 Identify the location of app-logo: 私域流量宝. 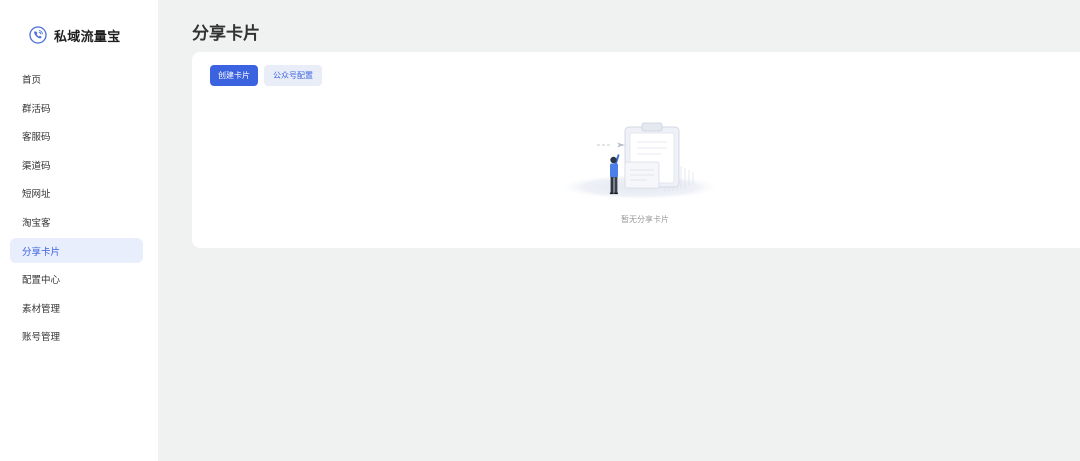
(75, 35).